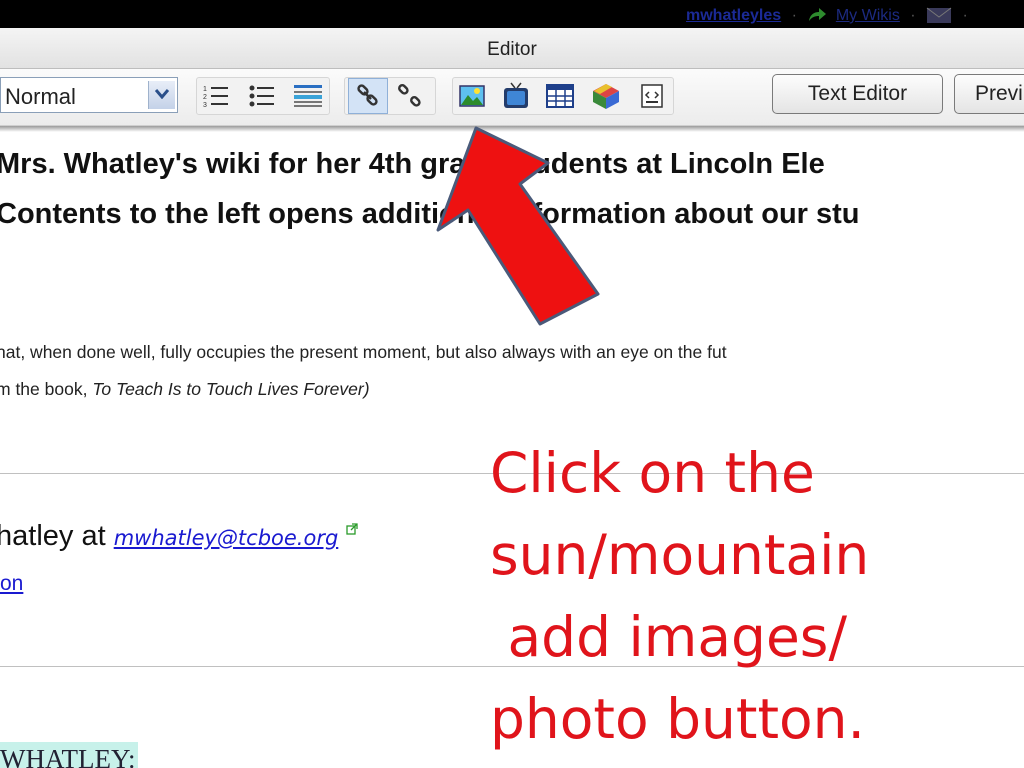  Describe the element at coordinates (368, 96) in the screenshot. I see `link-icon` at that location.